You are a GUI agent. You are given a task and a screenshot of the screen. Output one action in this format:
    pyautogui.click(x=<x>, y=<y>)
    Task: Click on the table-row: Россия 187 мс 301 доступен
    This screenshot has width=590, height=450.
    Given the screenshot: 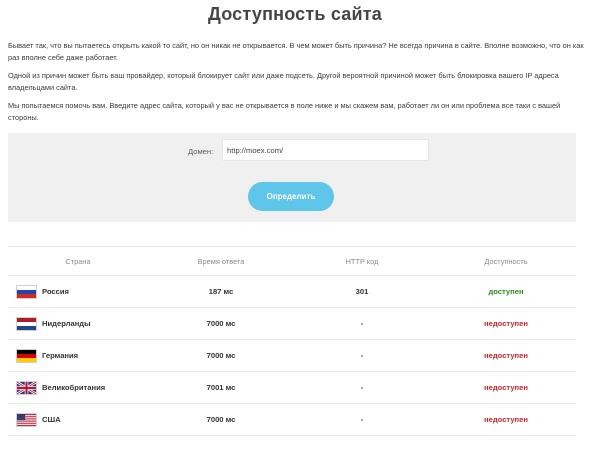 What is the action you would take?
    pyautogui.click(x=292, y=292)
    